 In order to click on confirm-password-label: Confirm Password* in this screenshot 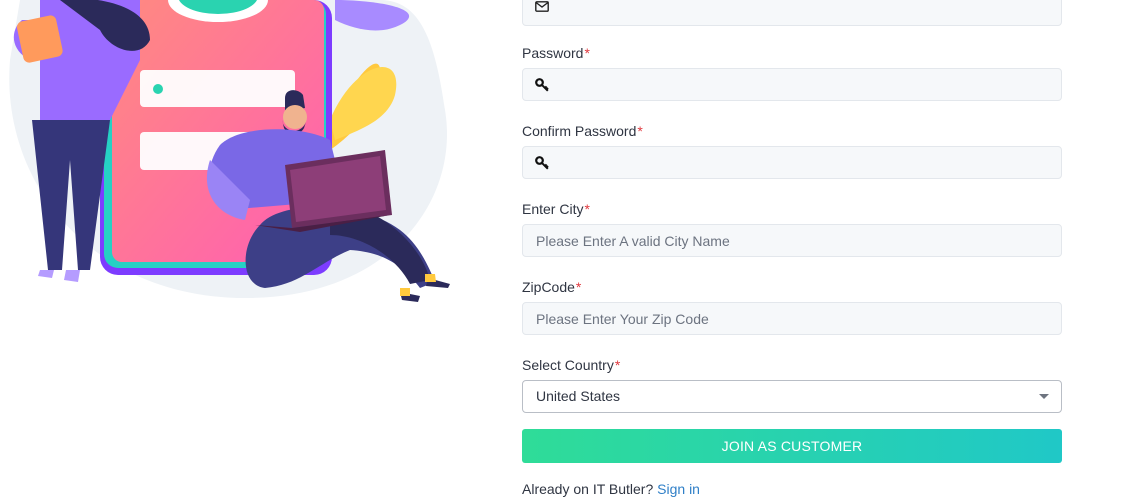, I will do `click(792, 131)`.